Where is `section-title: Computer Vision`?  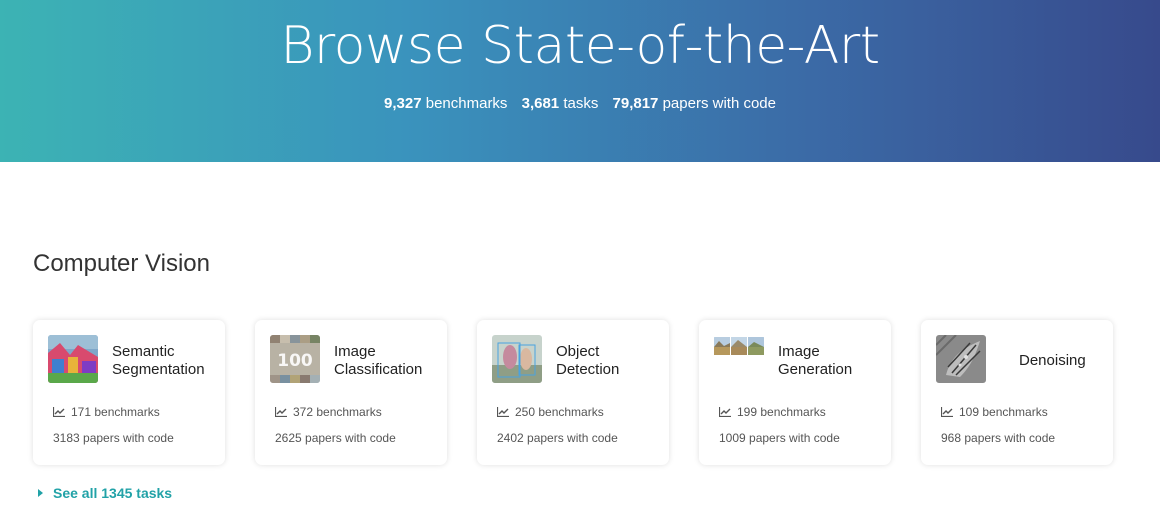 section-title: Computer Vision is located at coordinates (121, 263).